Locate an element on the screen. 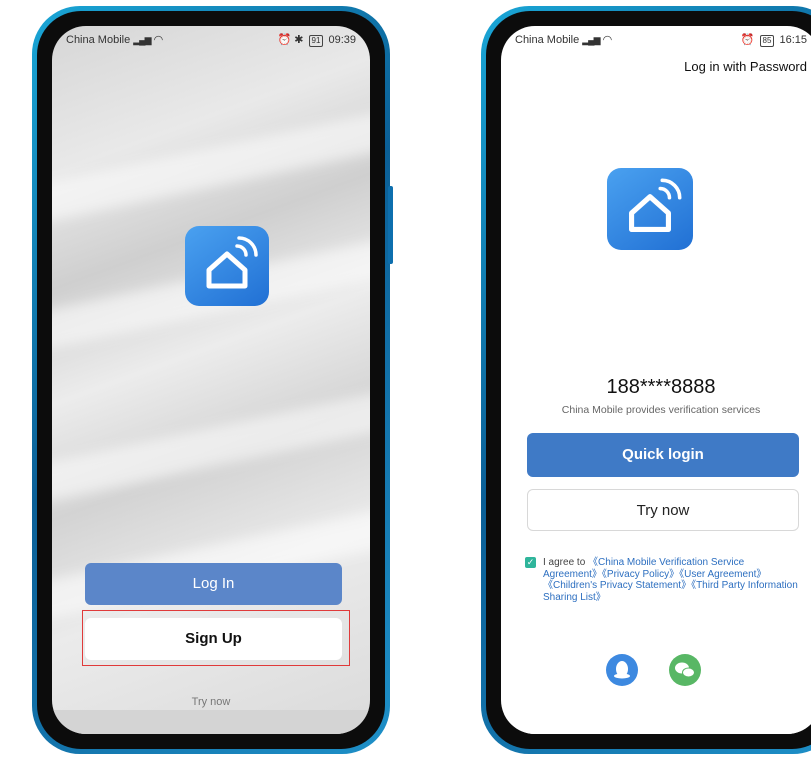  agreement-prefix: I agree to is located at coordinates (566, 562).